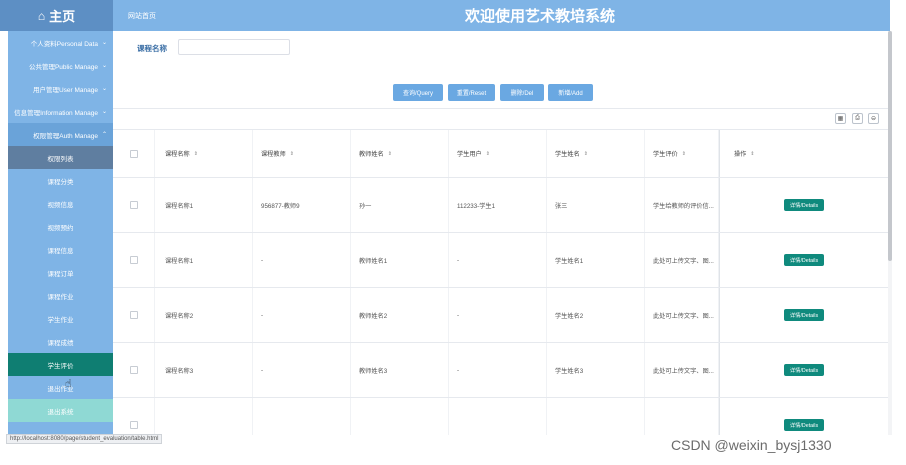  I want to click on column-header: 课程名称 ⇕, so click(204, 153).